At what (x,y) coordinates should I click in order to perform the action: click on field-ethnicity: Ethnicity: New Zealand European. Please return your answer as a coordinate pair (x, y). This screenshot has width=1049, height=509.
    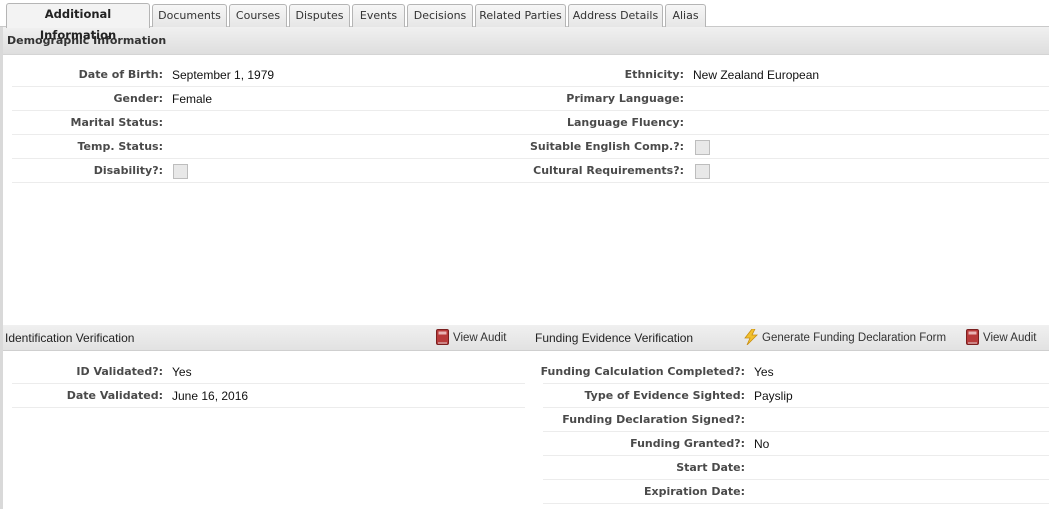
    Looking at the image, I should click on (784, 75).